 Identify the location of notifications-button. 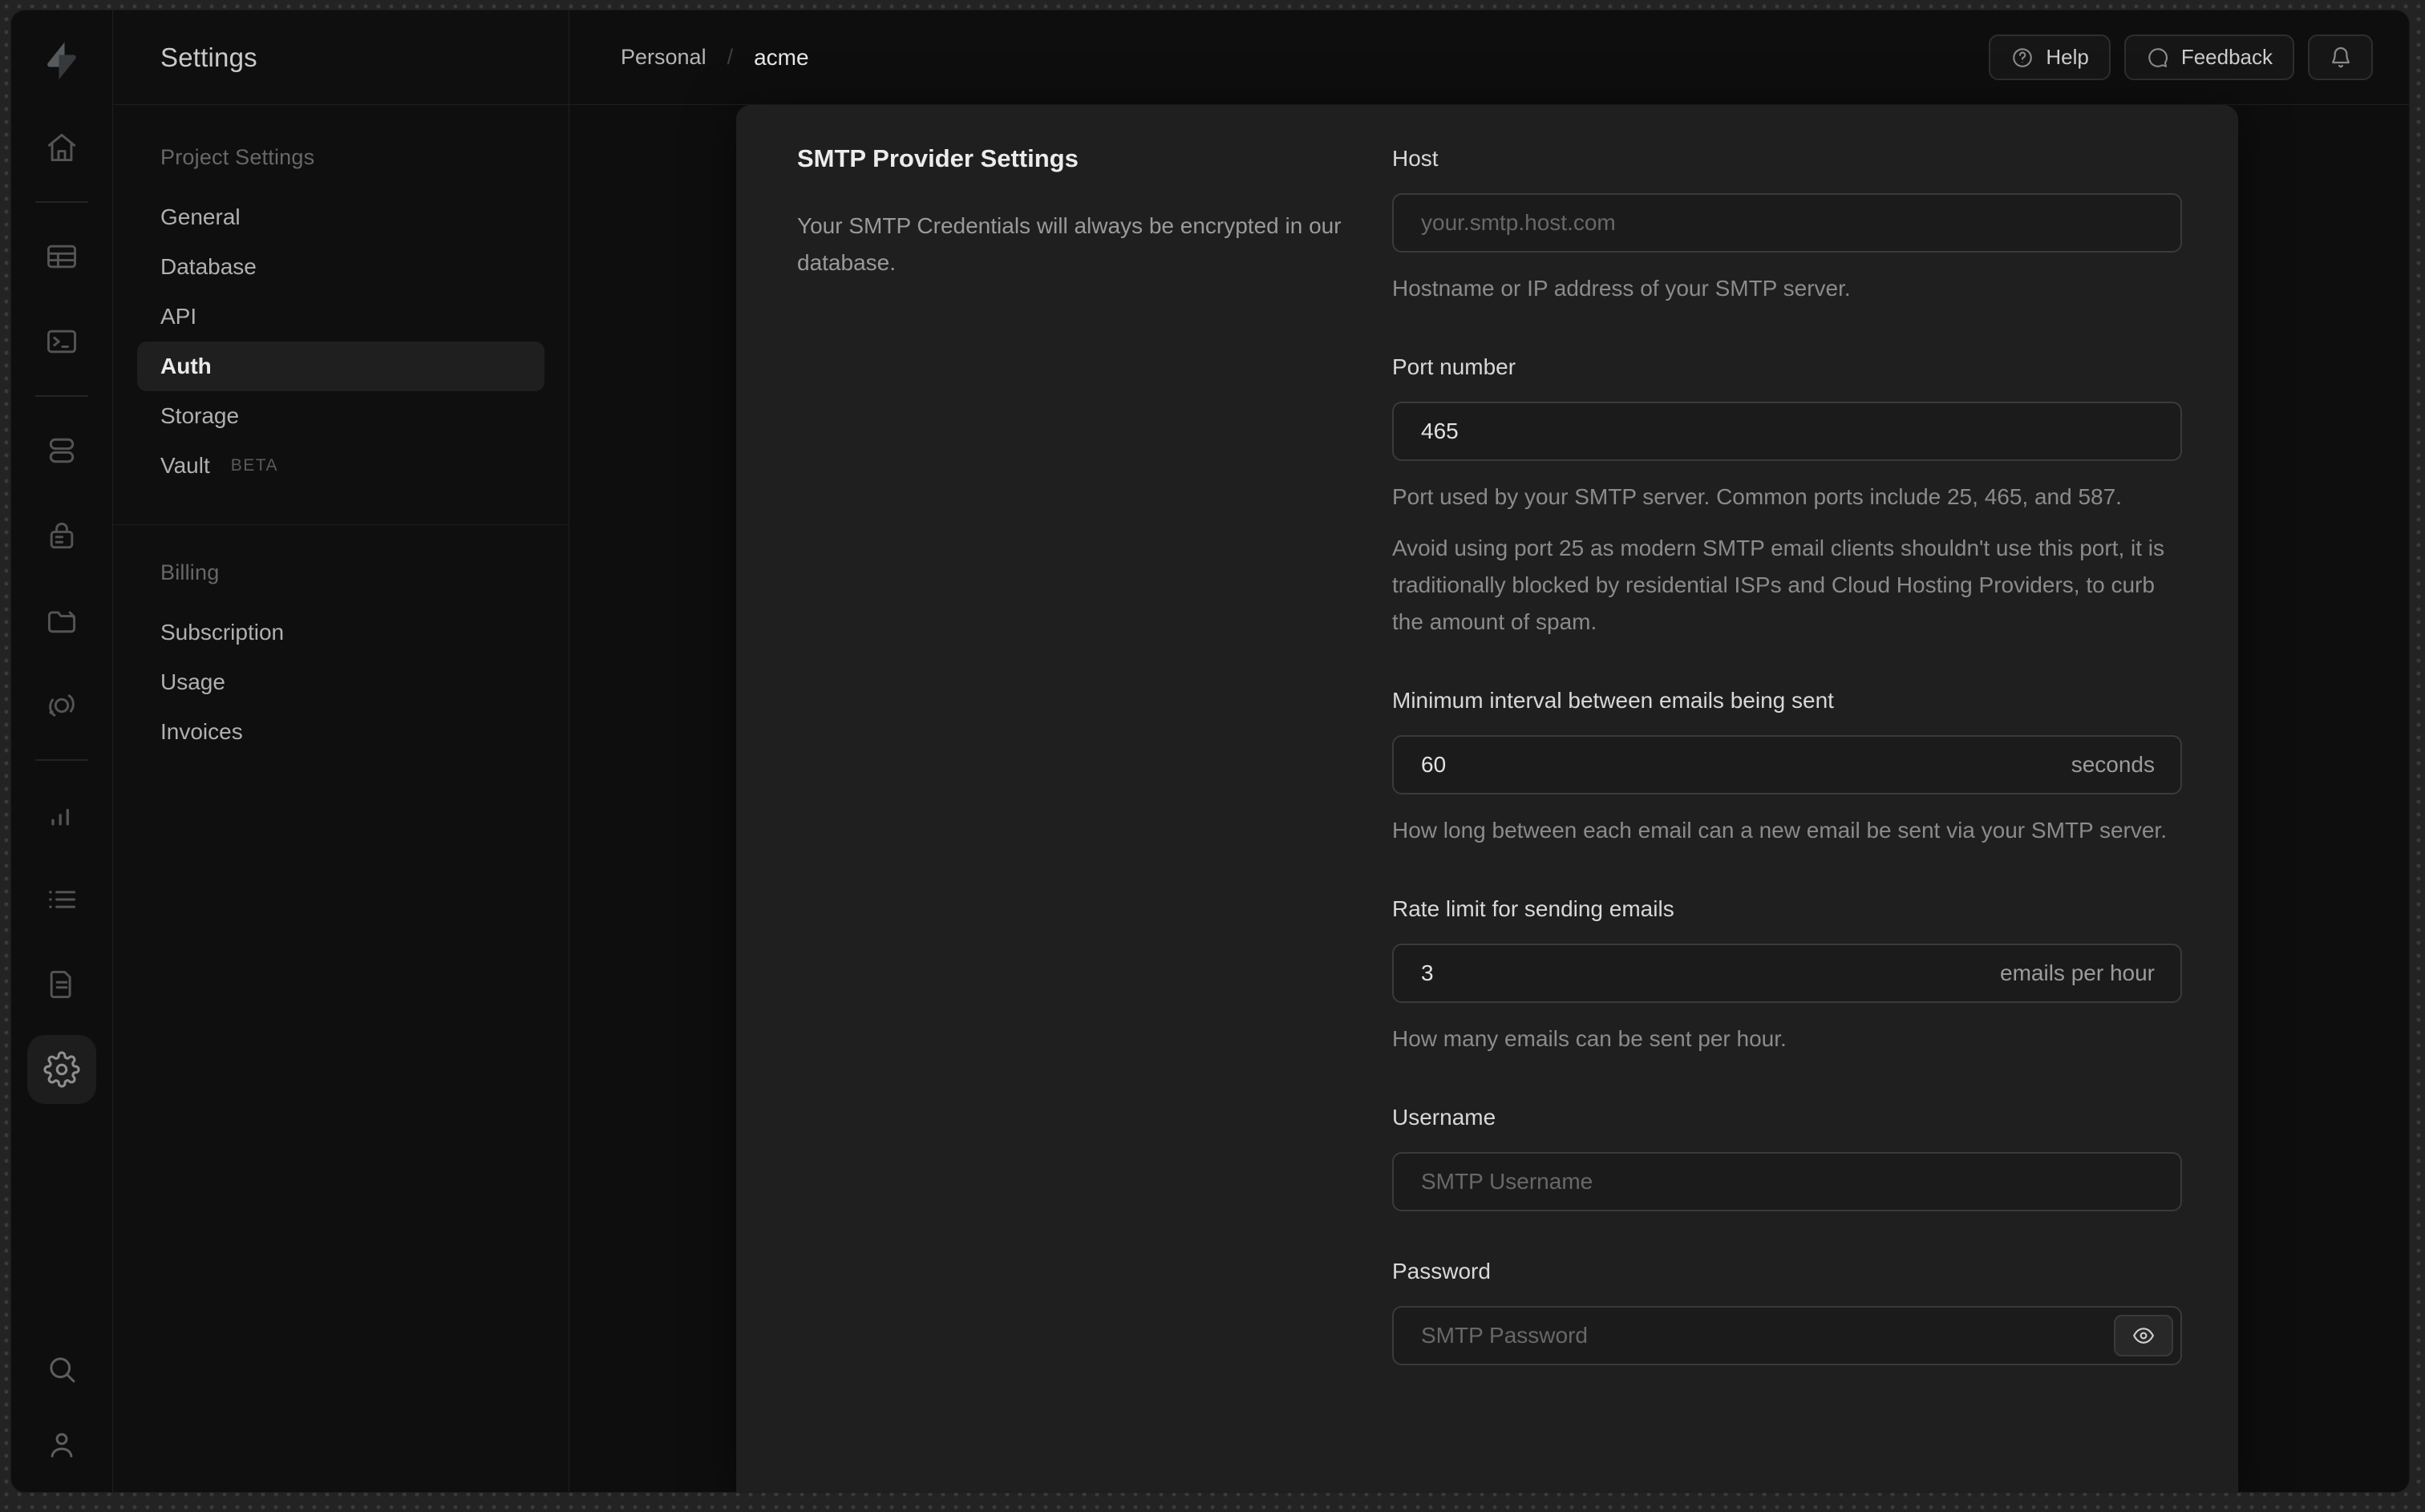
(2340, 57).